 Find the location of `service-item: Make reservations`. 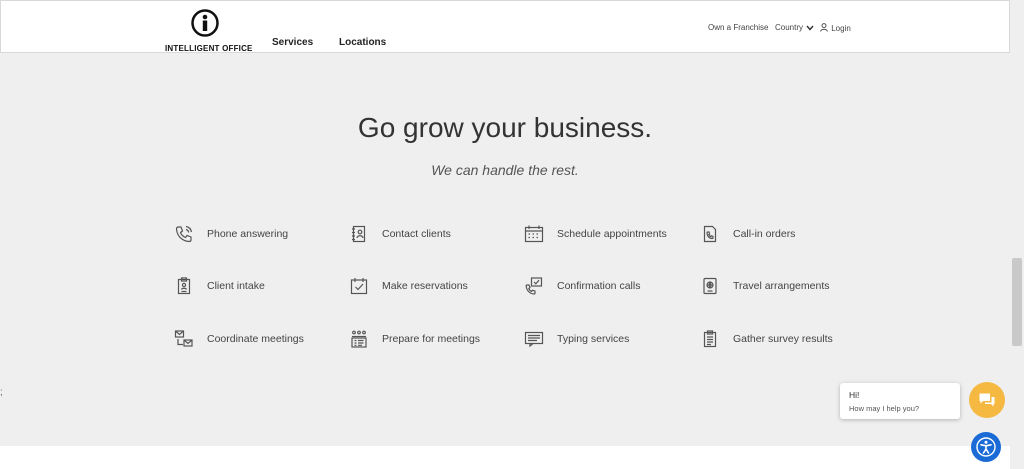

service-item: Make reservations is located at coordinates (408, 286).